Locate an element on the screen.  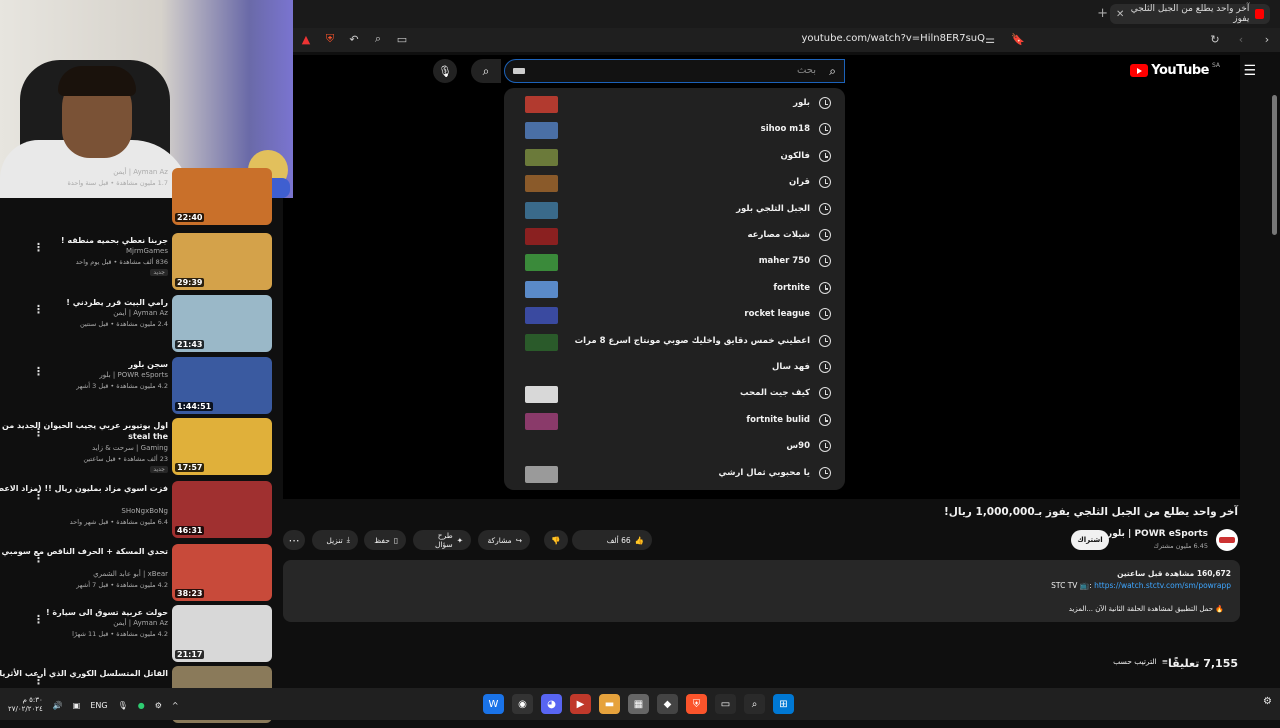
menu-icon: ☰ is located at coordinates (1249, 71).